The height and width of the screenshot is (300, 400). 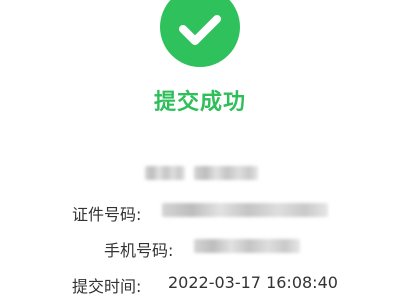 What do you see at coordinates (199, 102) in the screenshot?
I see `success-title: 提交成功` at bounding box center [199, 102].